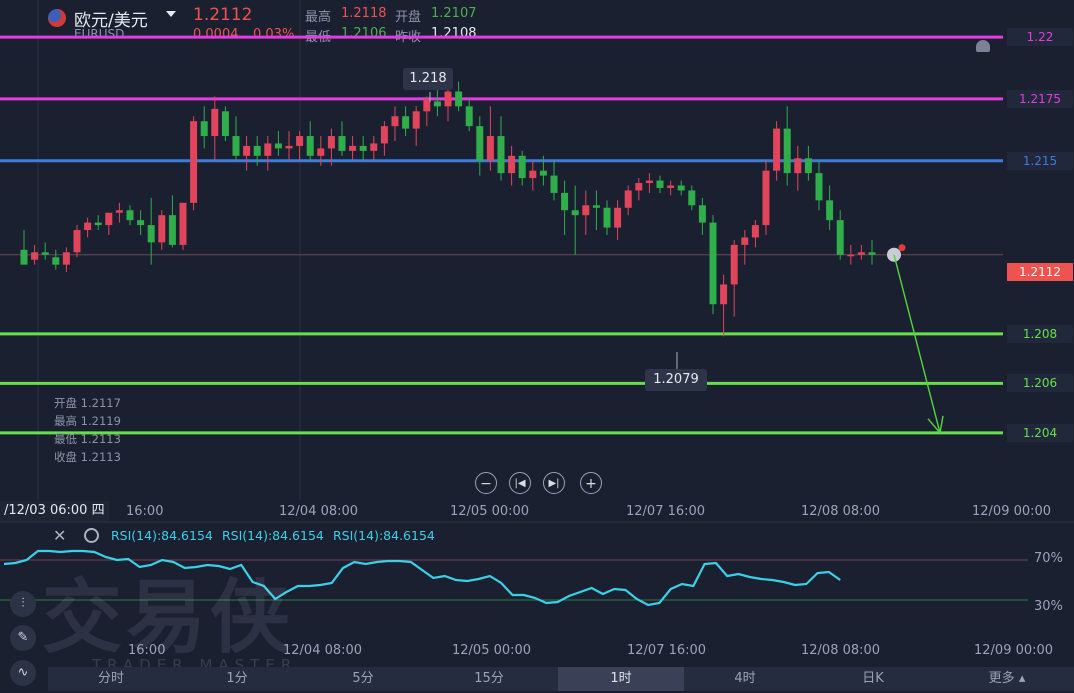  I want to click on close-indicator-icon: ✕, so click(59, 535).